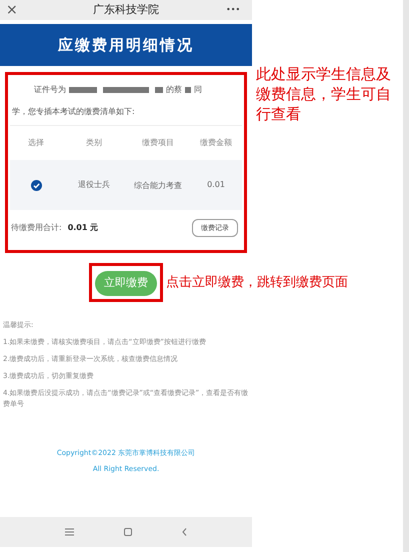 The height and width of the screenshot is (552, 409). What do you see at coordinates (126, 10) in the screenshot?
I see `page-title: 广东科技学院` at bounding box center [126, 10].